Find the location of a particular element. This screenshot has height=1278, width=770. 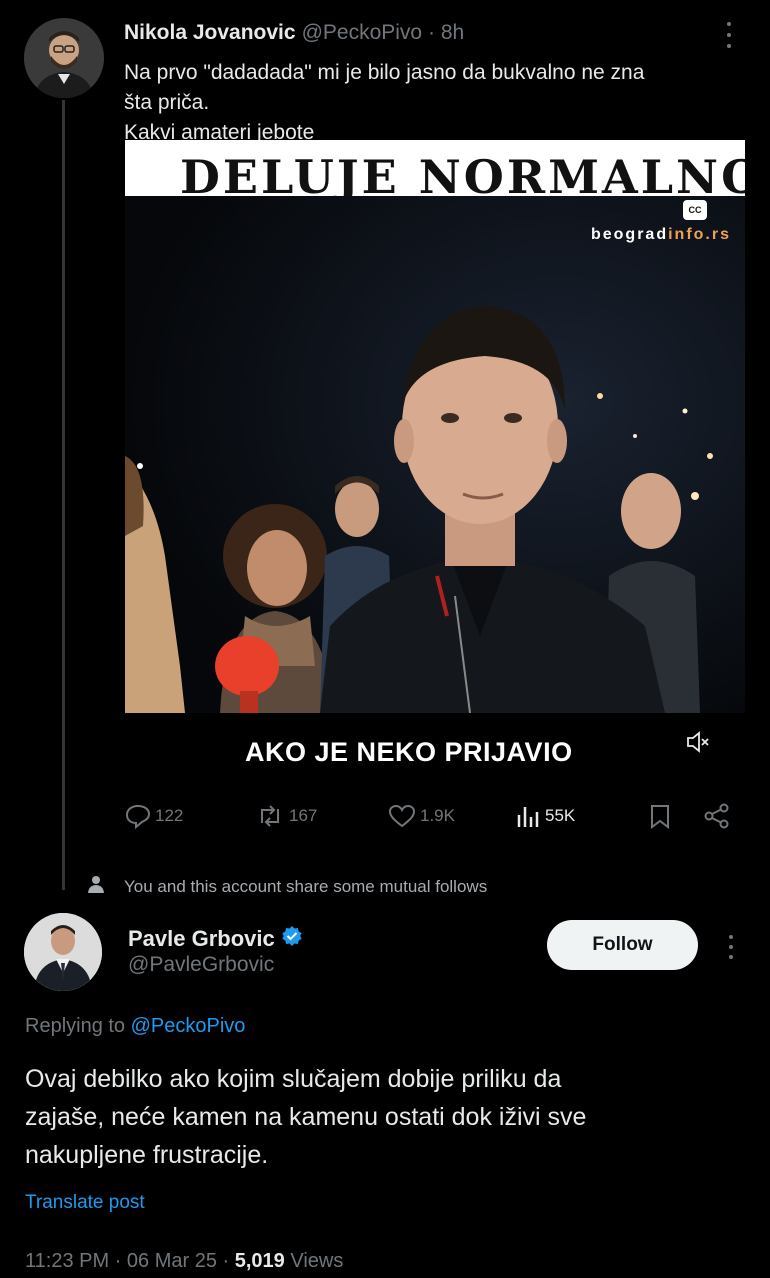

post-time: 11:23 PM is located at coordinates (67, 1261).